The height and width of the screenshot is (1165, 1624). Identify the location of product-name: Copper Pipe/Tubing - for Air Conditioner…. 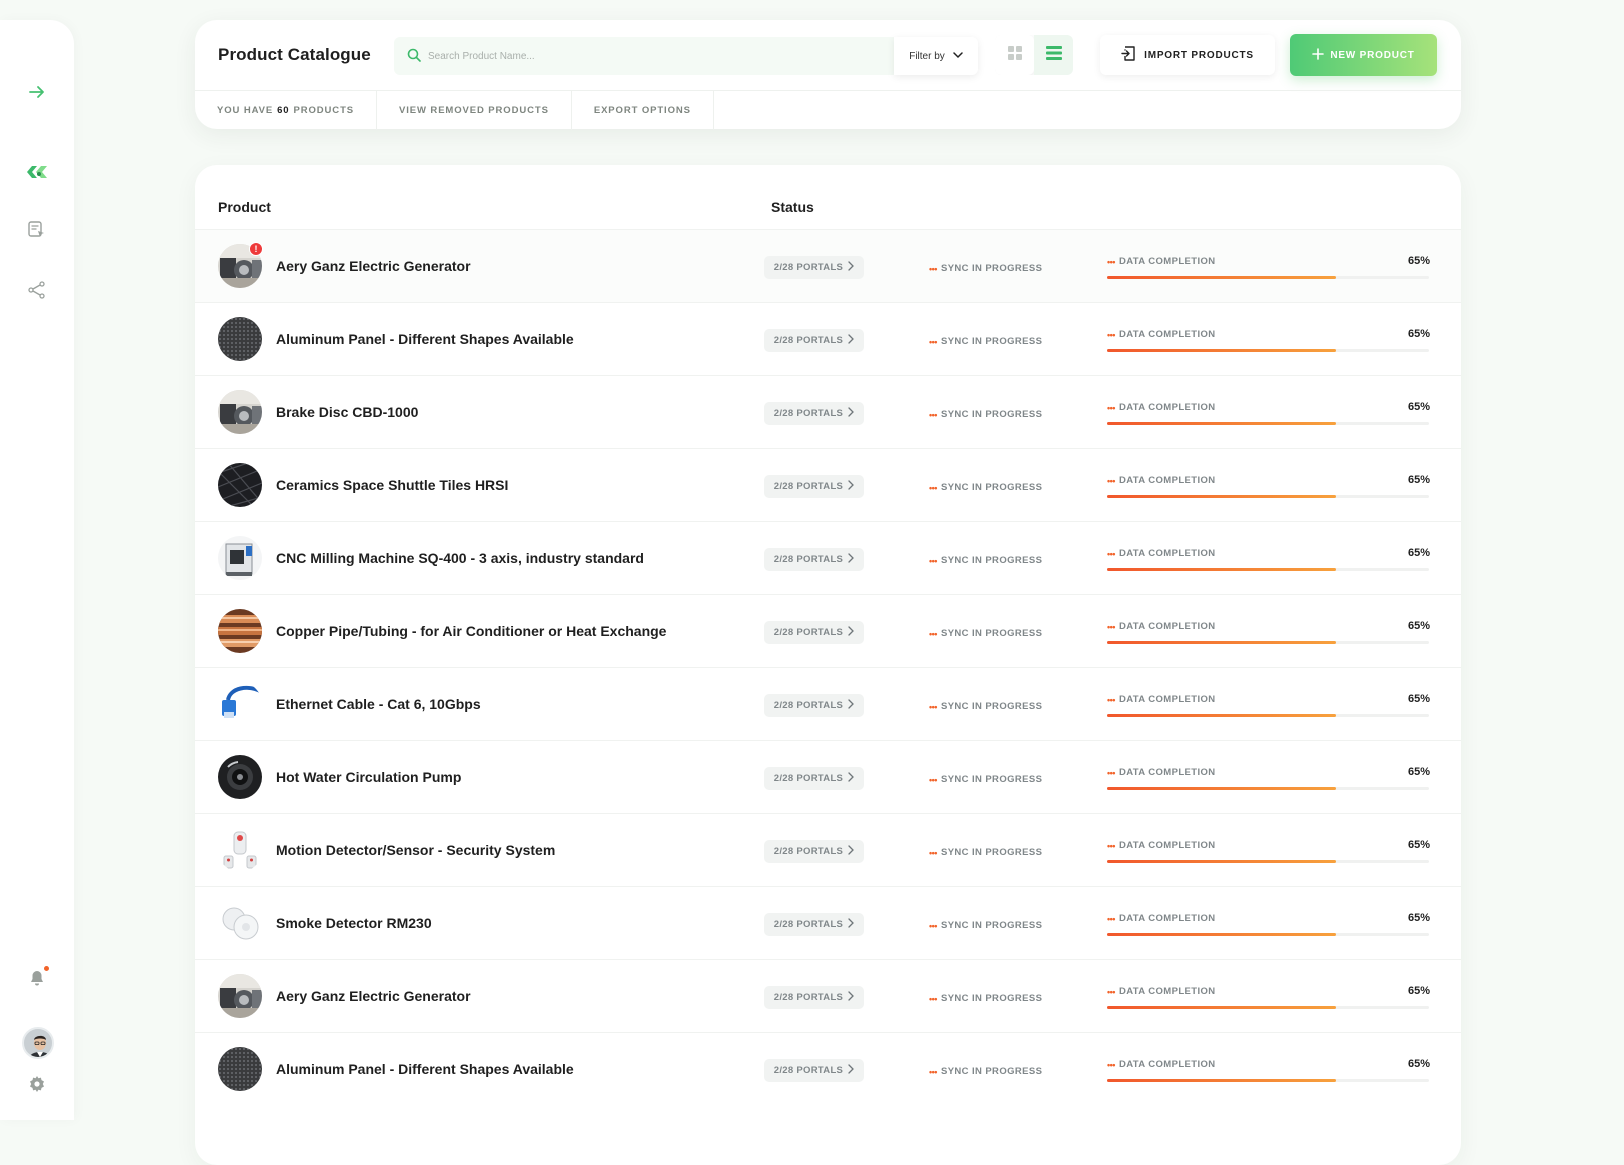
(471, 631).